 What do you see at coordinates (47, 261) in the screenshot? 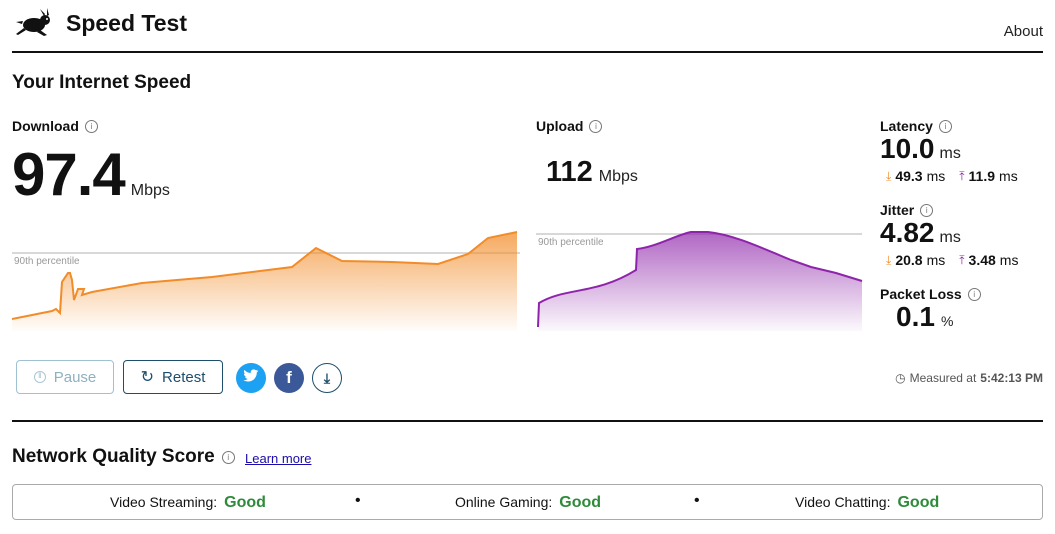
I see `download-percentile-label: 90th percentile` at bounding box center [47, 261].